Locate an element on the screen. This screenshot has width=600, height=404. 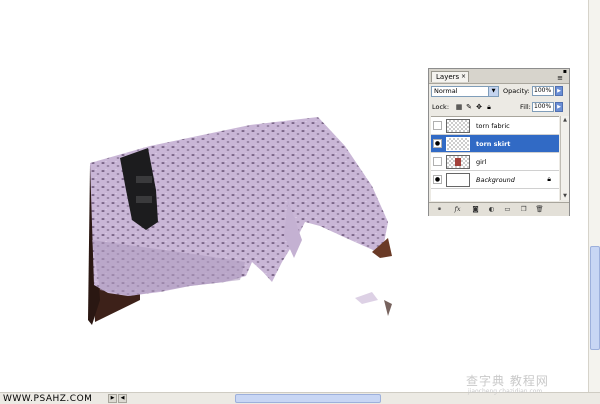
tab-layers: Layers × is located at coordinates (450, 76).